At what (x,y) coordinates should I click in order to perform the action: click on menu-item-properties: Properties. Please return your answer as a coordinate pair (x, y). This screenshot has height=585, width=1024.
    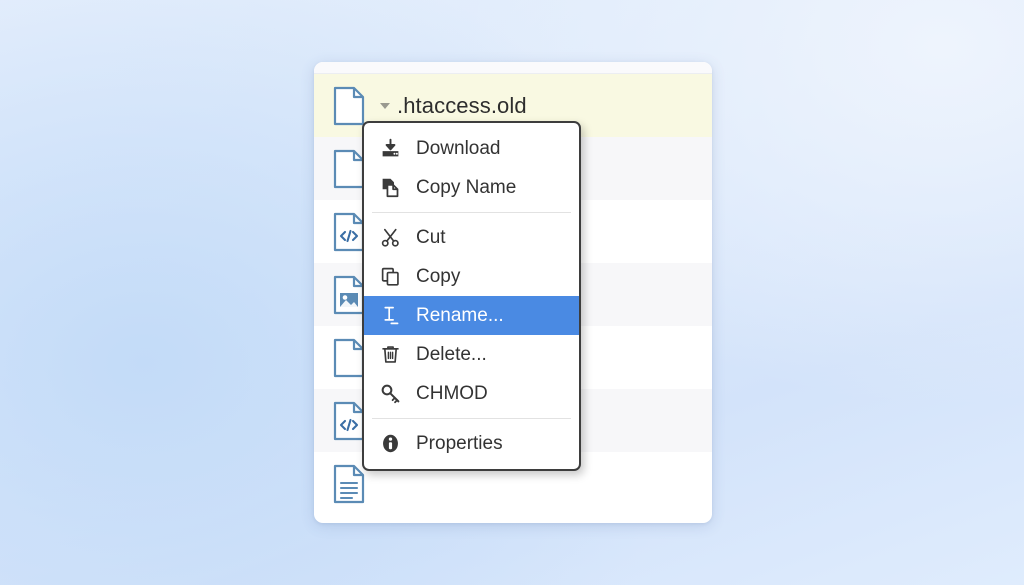
    Looking at the image, I should click on (471, 443).